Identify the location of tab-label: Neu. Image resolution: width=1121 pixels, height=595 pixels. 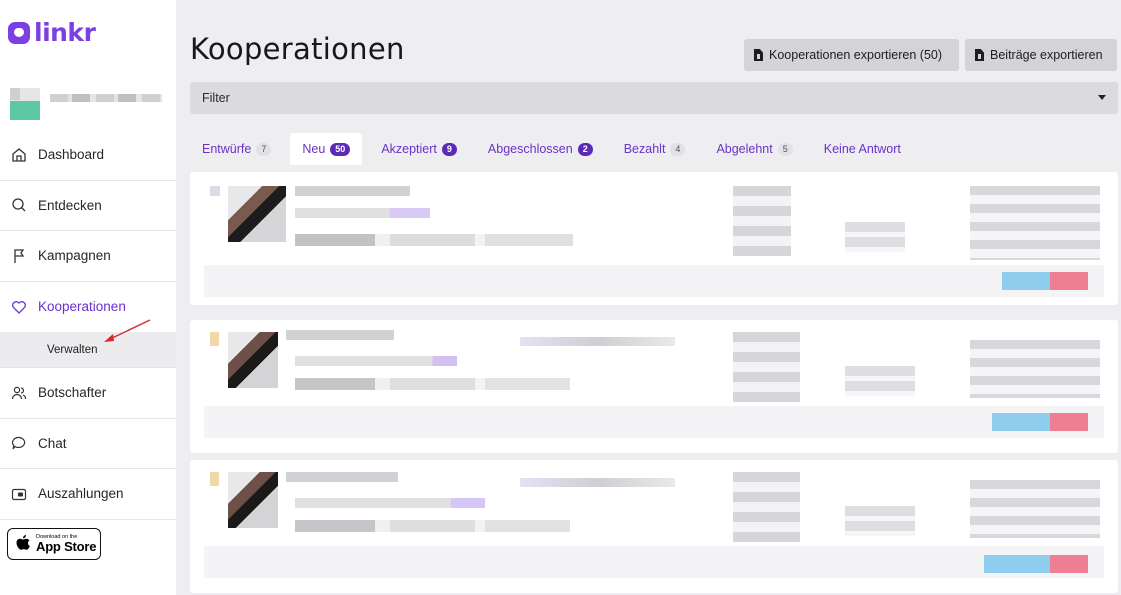
(314, 149).